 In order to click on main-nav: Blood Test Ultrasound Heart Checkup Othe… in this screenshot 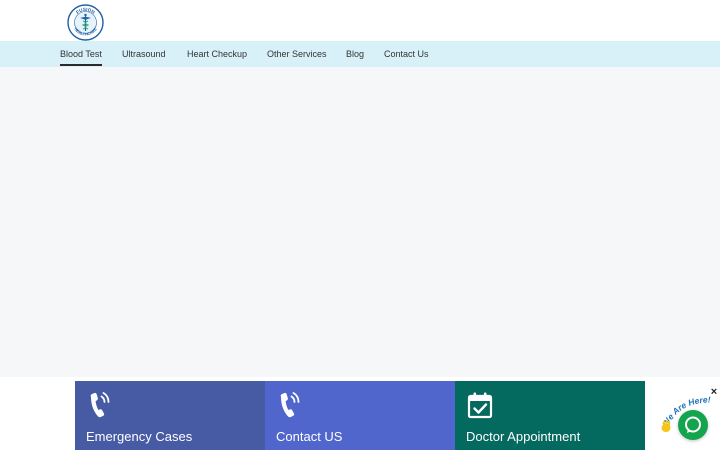, I will do `click(360, 54)`.